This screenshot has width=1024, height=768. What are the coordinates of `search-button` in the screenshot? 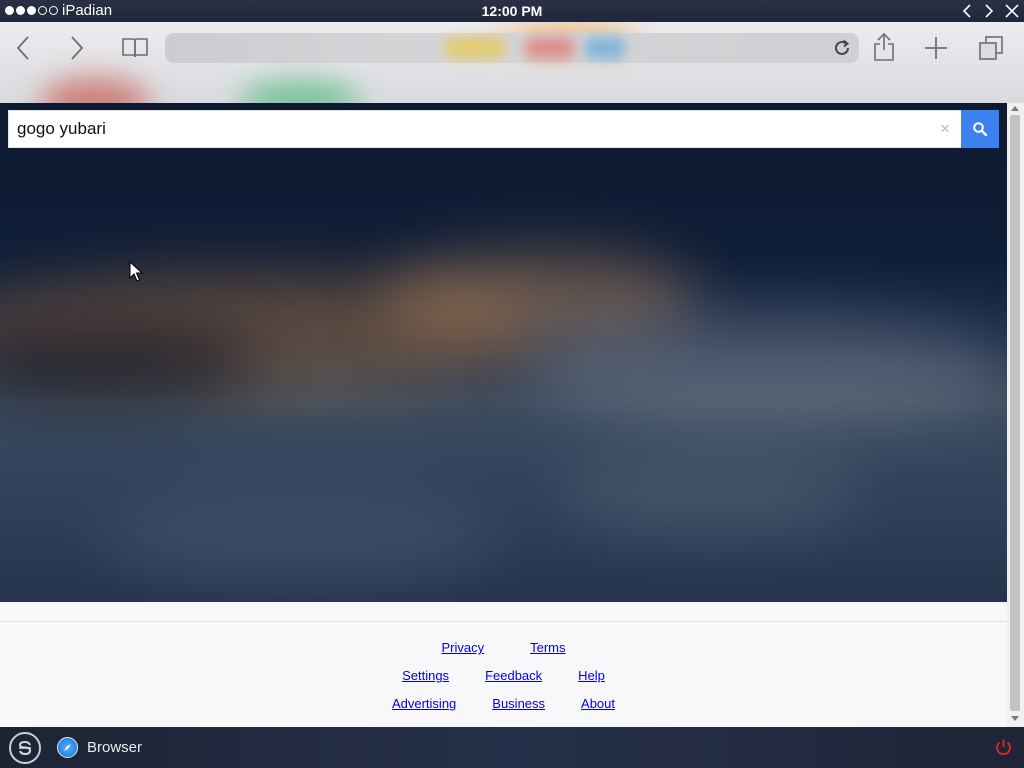 It's located at (980, 129).